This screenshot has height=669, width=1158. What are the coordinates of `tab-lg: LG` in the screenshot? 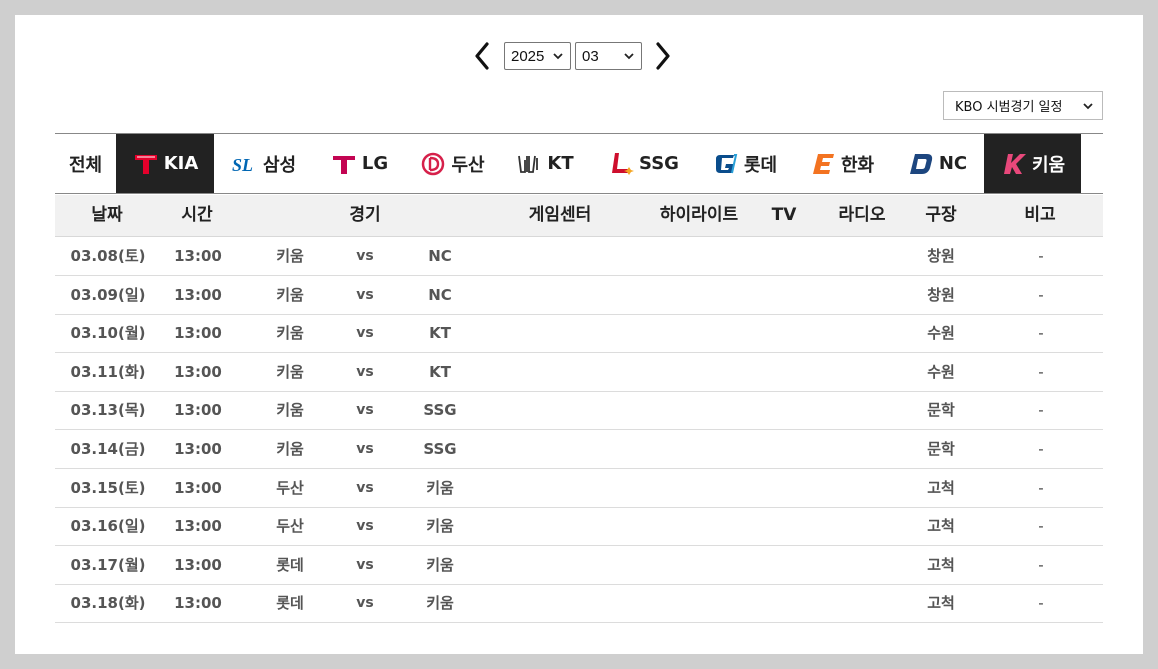 It's located at (359, 163).